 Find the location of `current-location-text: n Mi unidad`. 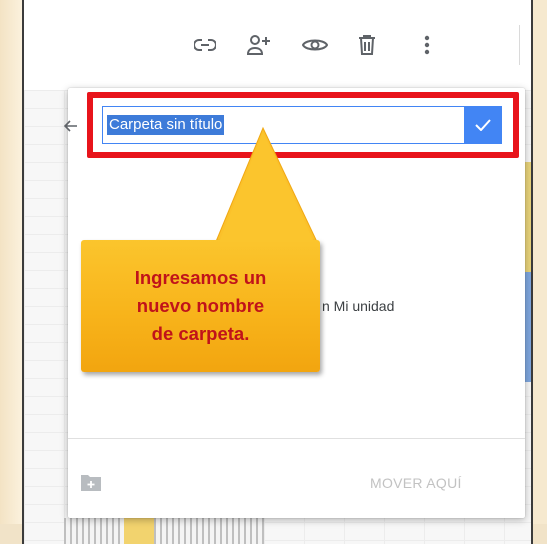

current-location-text: n Mi unidad is located at coordinates (358, 306).